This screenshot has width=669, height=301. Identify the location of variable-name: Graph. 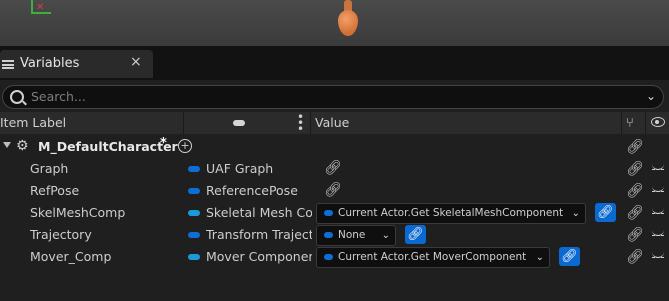
(49, 168).